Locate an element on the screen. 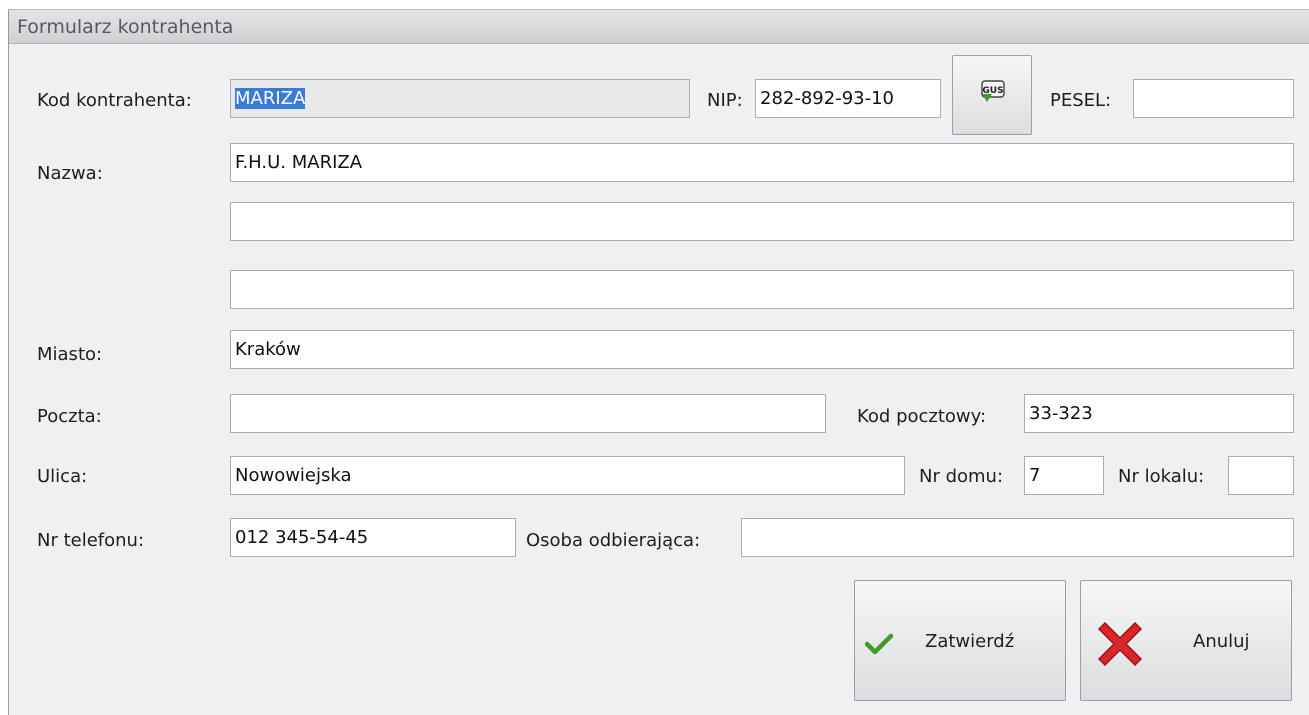 The width and height of the screenshot is (1309, 715). nr-telefonu-label: Nr telefonu: is located at coordinates (91, 540).